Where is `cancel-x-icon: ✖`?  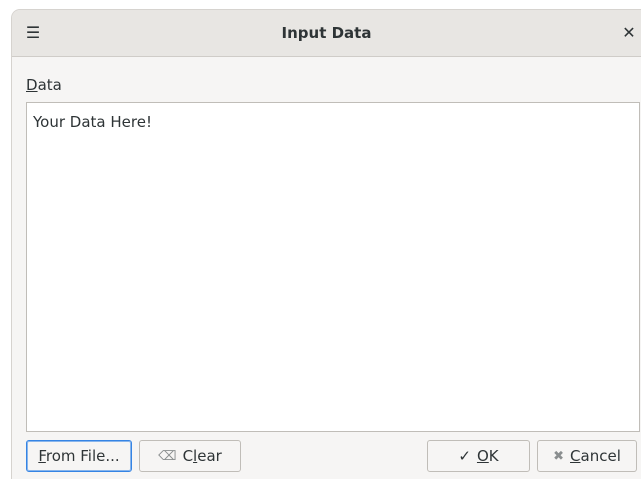
cancel-x-icon: ✖ is located at coordinates (559, 456).